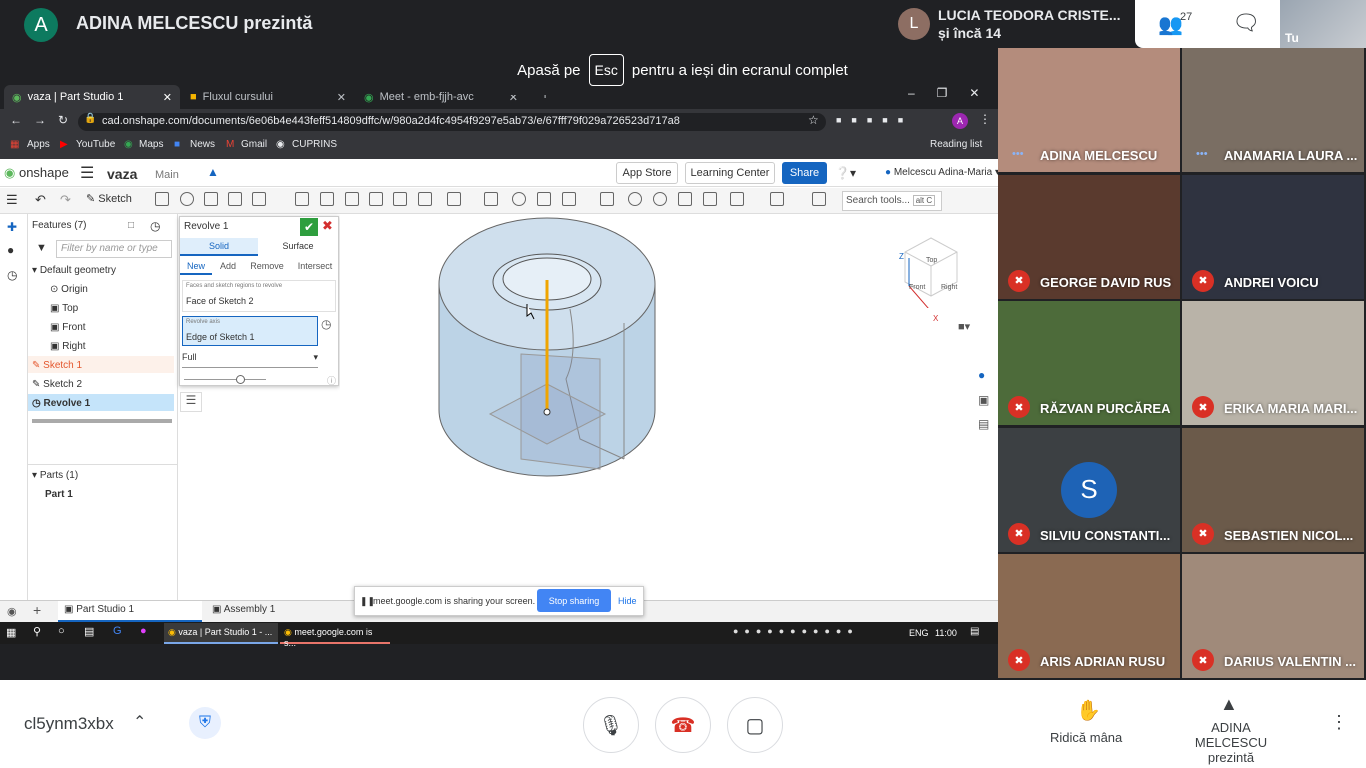 The width and height of the screenshot is (1366, 768). What do you see at coordinates (40, 200) in the screenshot?
I see `undo-icon: ↶` at bounding box center [40, 200].